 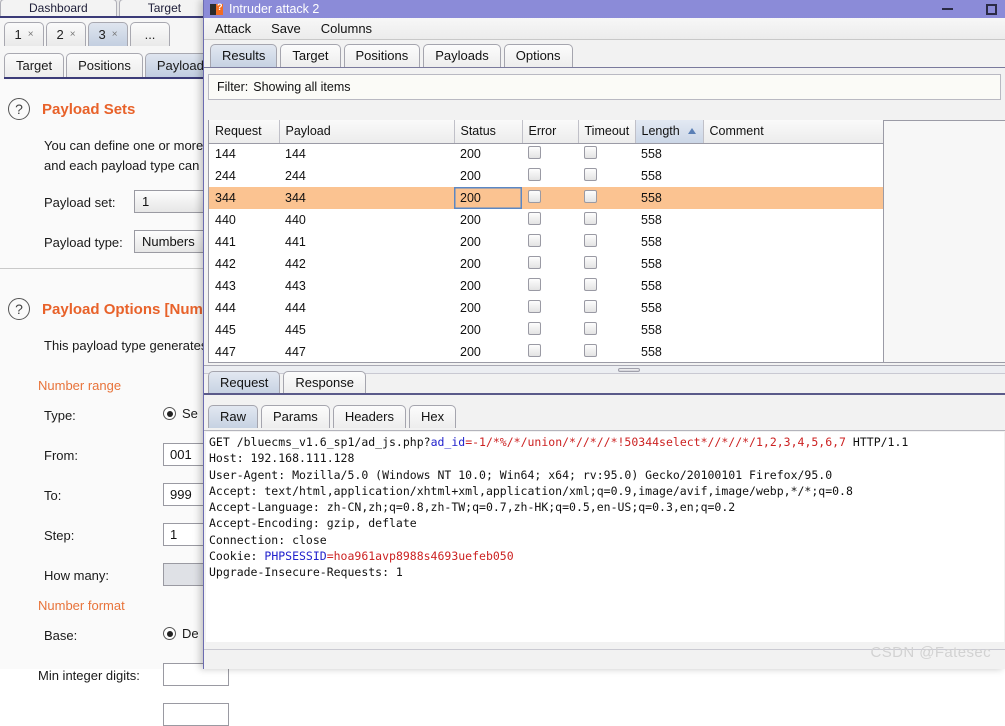 What do you see at coordinates (546, 154) in the screenshot?
I see `table-row: 144 144 200 558` at bounding box center [546, 154].